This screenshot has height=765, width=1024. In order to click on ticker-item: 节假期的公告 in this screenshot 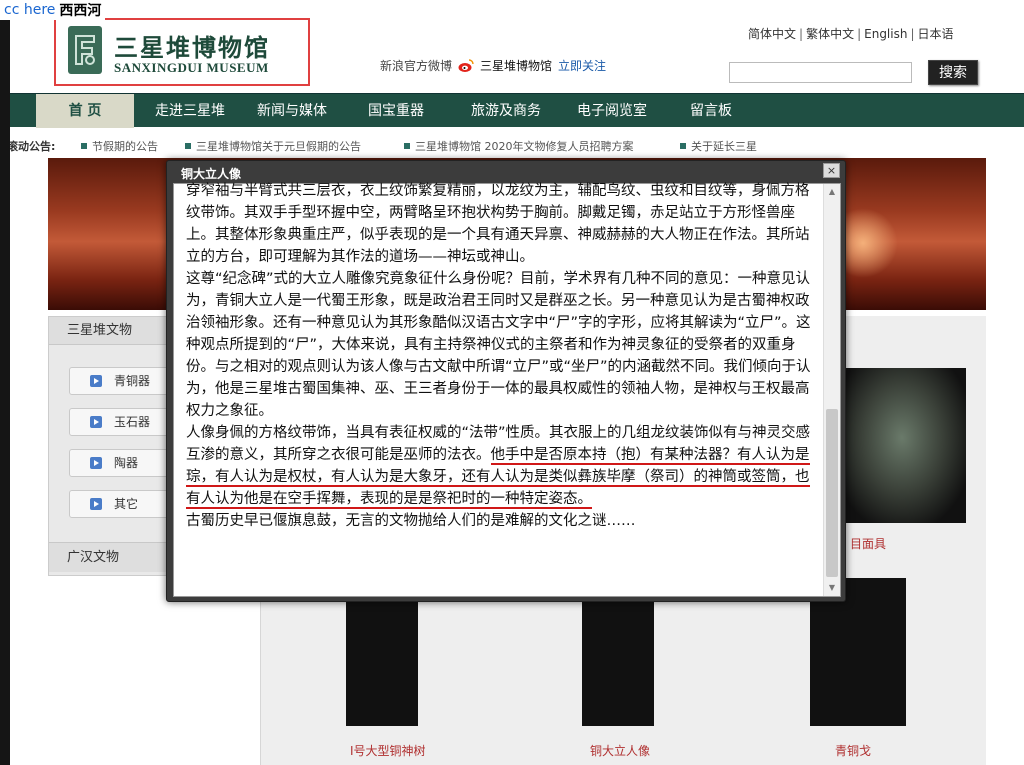, I will do `click(119, 146)`.